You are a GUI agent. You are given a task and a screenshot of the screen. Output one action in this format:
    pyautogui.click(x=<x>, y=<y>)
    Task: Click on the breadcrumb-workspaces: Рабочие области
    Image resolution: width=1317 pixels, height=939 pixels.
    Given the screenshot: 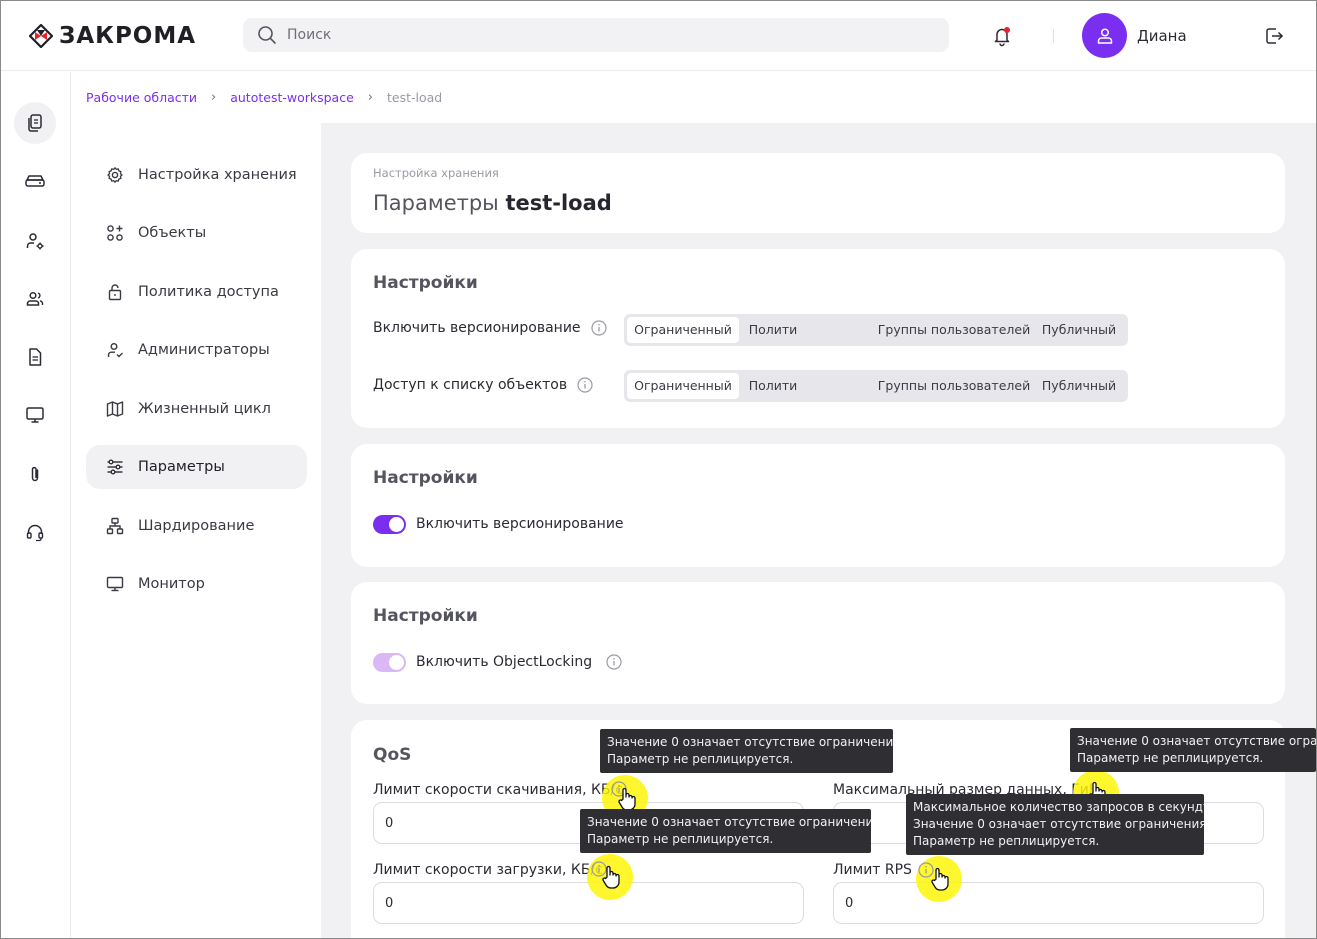 What is the action you would take?
    pyautogui.click(x=141, y=97)
    